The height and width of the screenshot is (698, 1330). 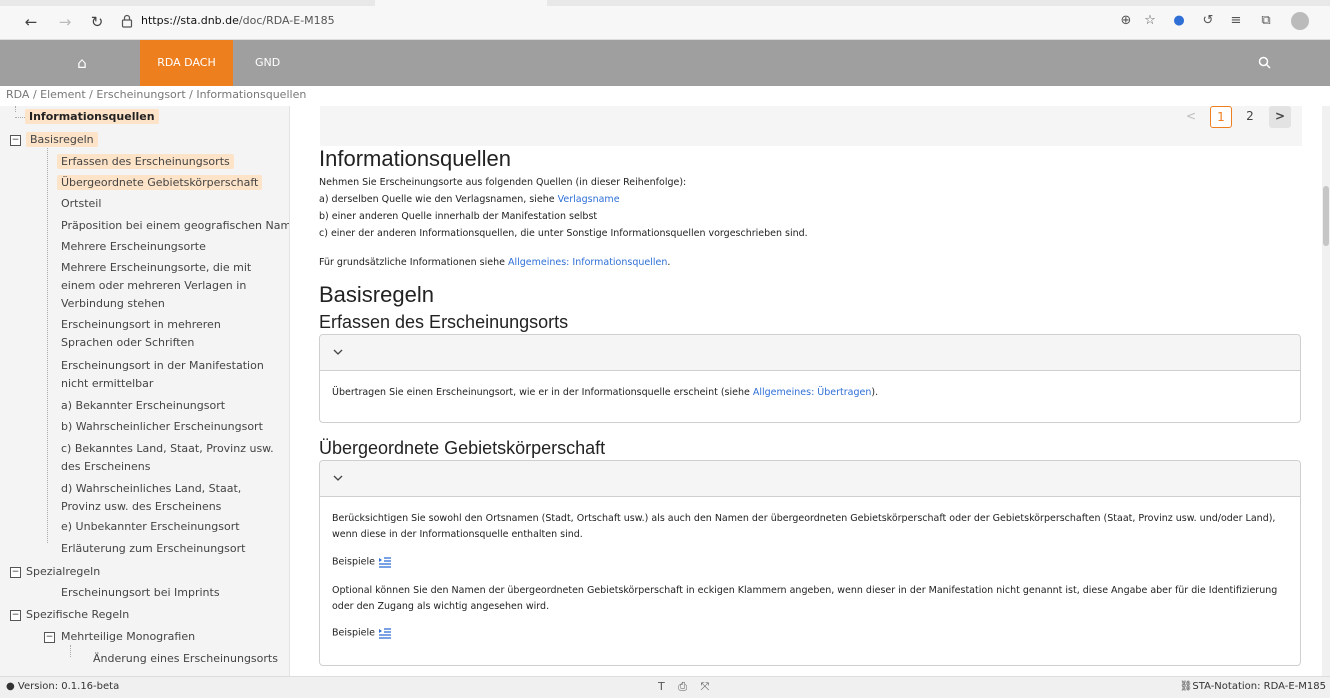 What do you see at coordinates (1179, 21) in the screenshot?
I see `extension-icon: ●` at bounding box center [1179, 21].